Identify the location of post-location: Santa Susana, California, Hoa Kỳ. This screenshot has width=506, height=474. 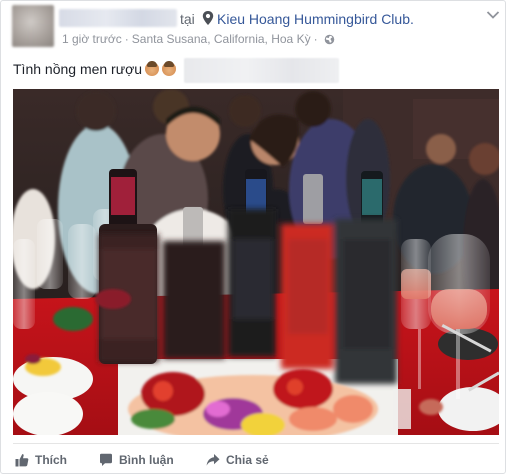
(221, 39).